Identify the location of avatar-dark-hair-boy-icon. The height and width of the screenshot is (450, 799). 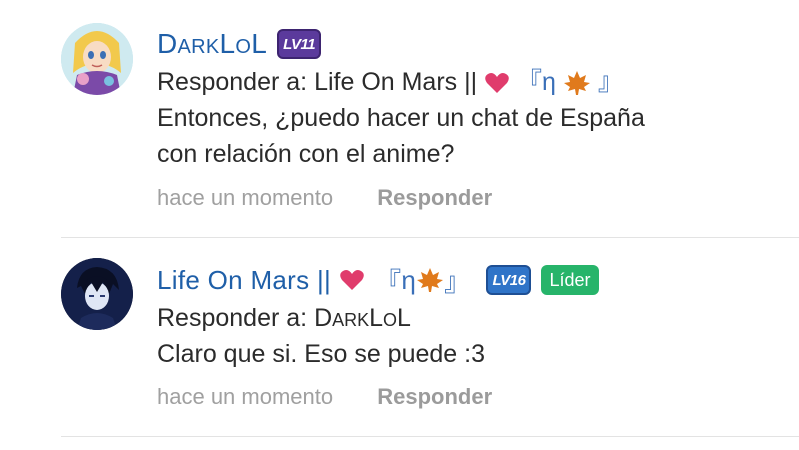
(97, 294).